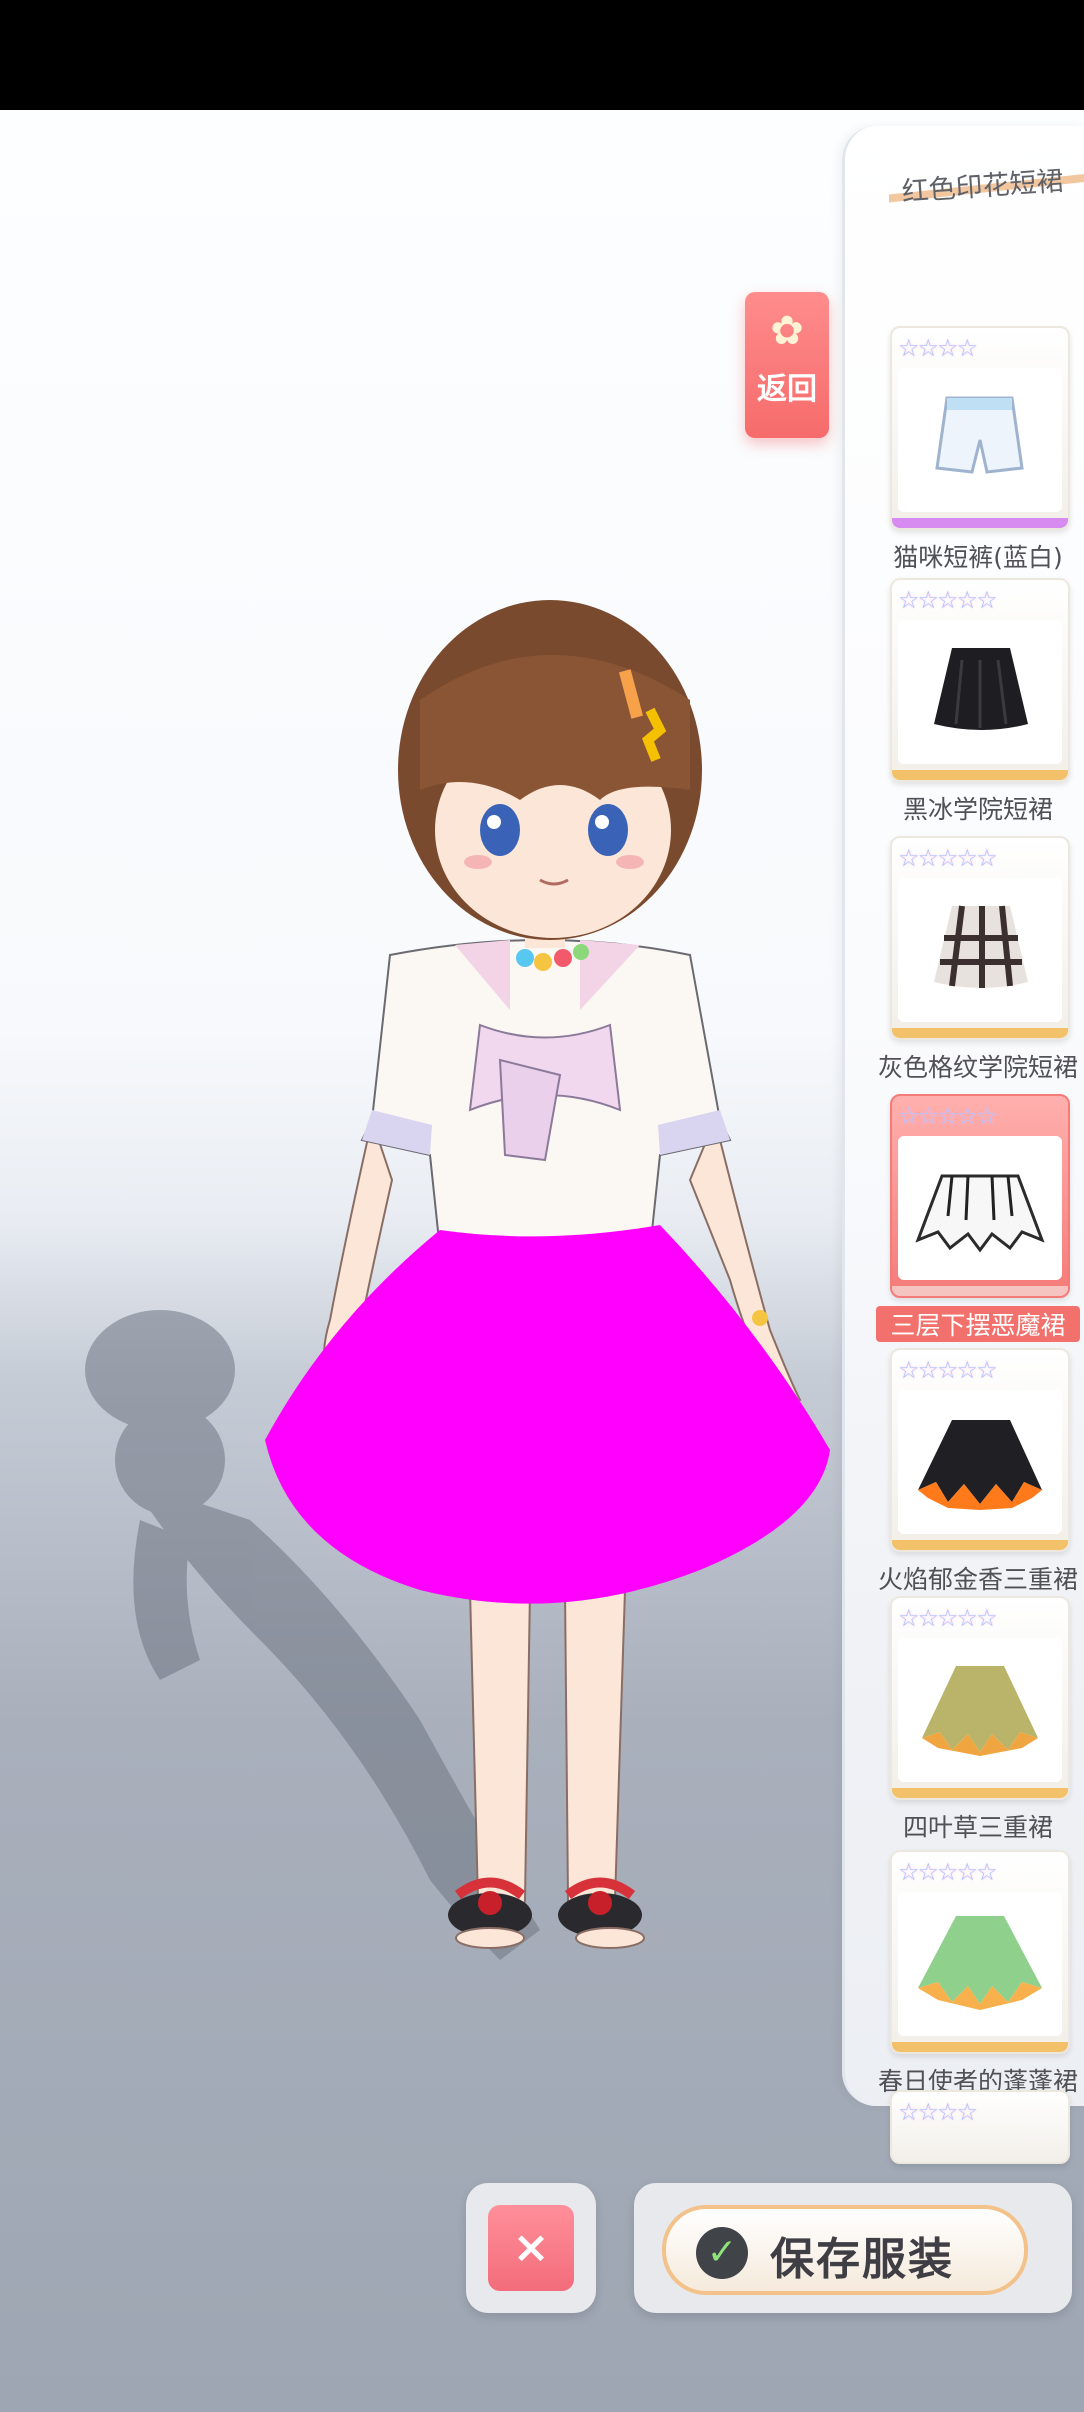 The height and width of the screenshot is (2412, 1084). What do you see at coordinates (977, 1827) in the screenshot?
I see `item-name: 四叶草三重裙` at bounding box center [977, 1827].